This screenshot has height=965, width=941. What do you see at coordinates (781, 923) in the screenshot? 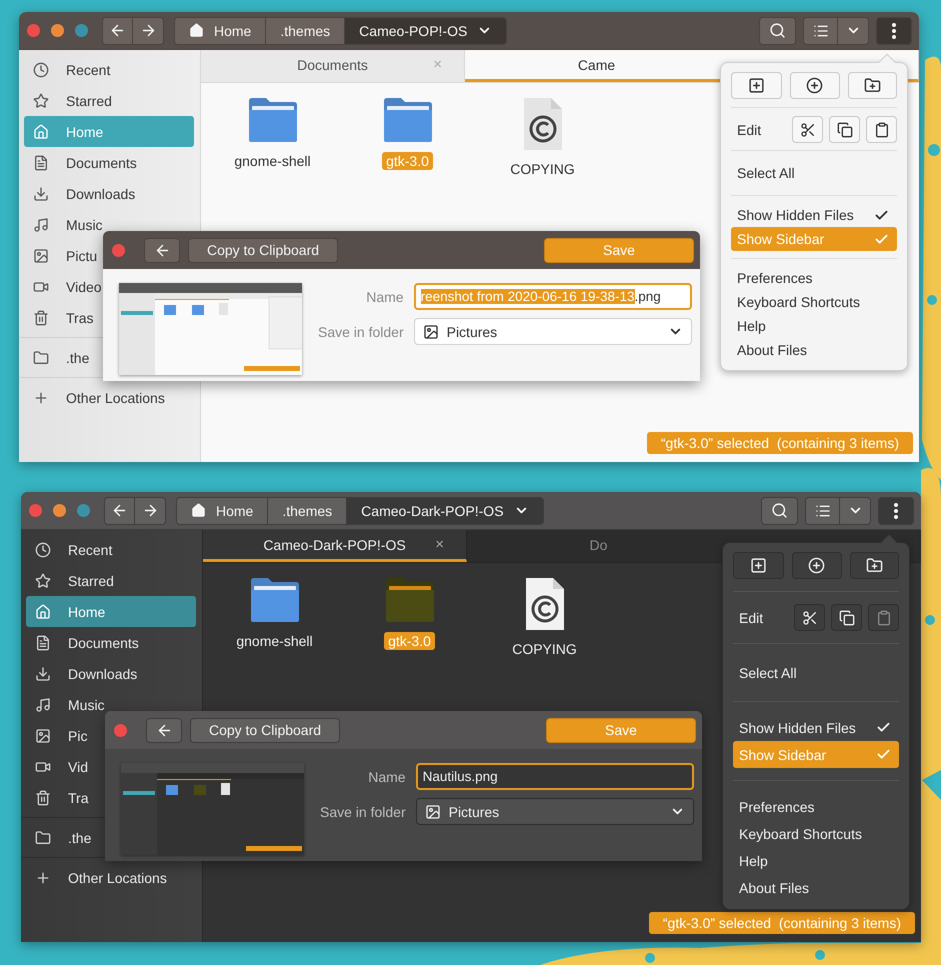
I see `status-bar: “gtk-3.0” selected (containing 3 items)` at bounding box center [781, 923].